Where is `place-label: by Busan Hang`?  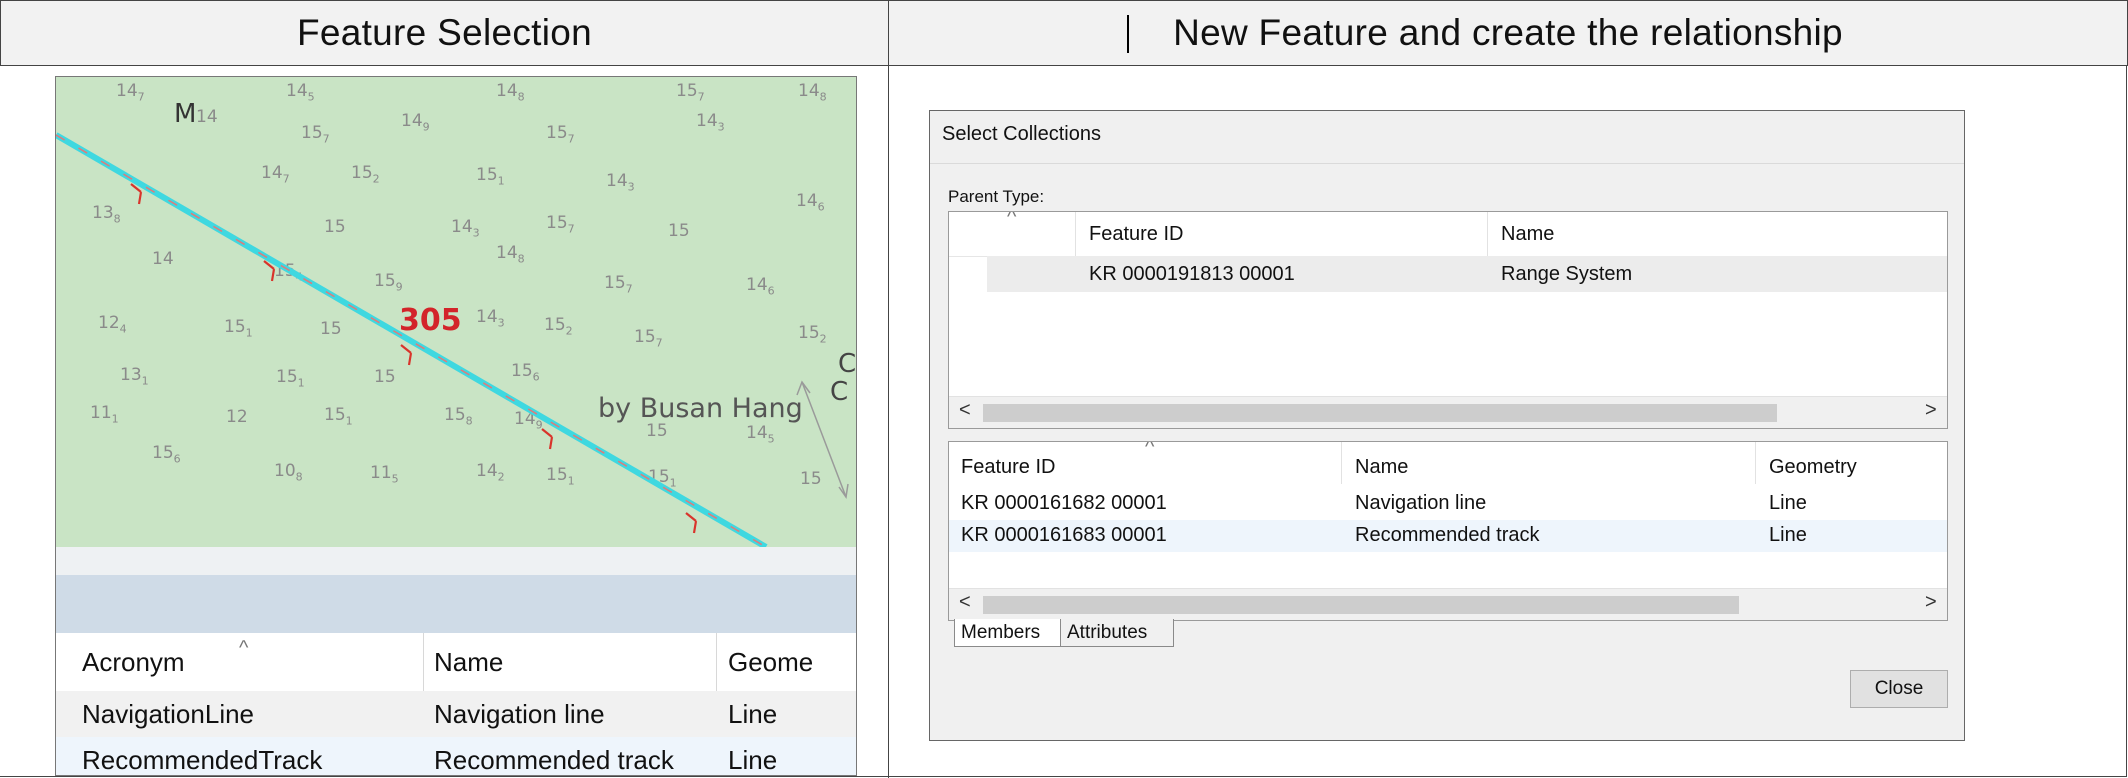
place-label: by Busan Hang is located at coordinates (700, 408).